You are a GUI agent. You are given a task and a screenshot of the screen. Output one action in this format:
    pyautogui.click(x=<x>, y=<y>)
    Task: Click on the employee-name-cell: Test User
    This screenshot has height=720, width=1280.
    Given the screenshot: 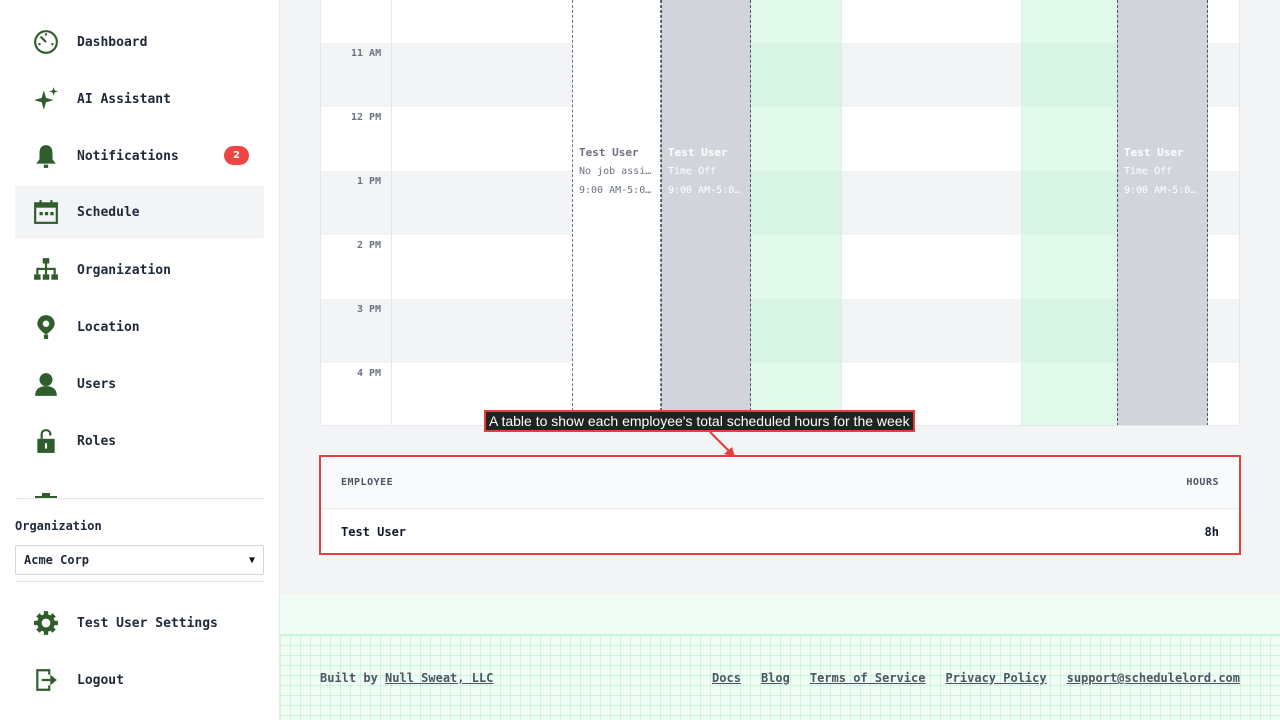 What is the action you would take?
    pyautogui.click(x=374, y=532)
    